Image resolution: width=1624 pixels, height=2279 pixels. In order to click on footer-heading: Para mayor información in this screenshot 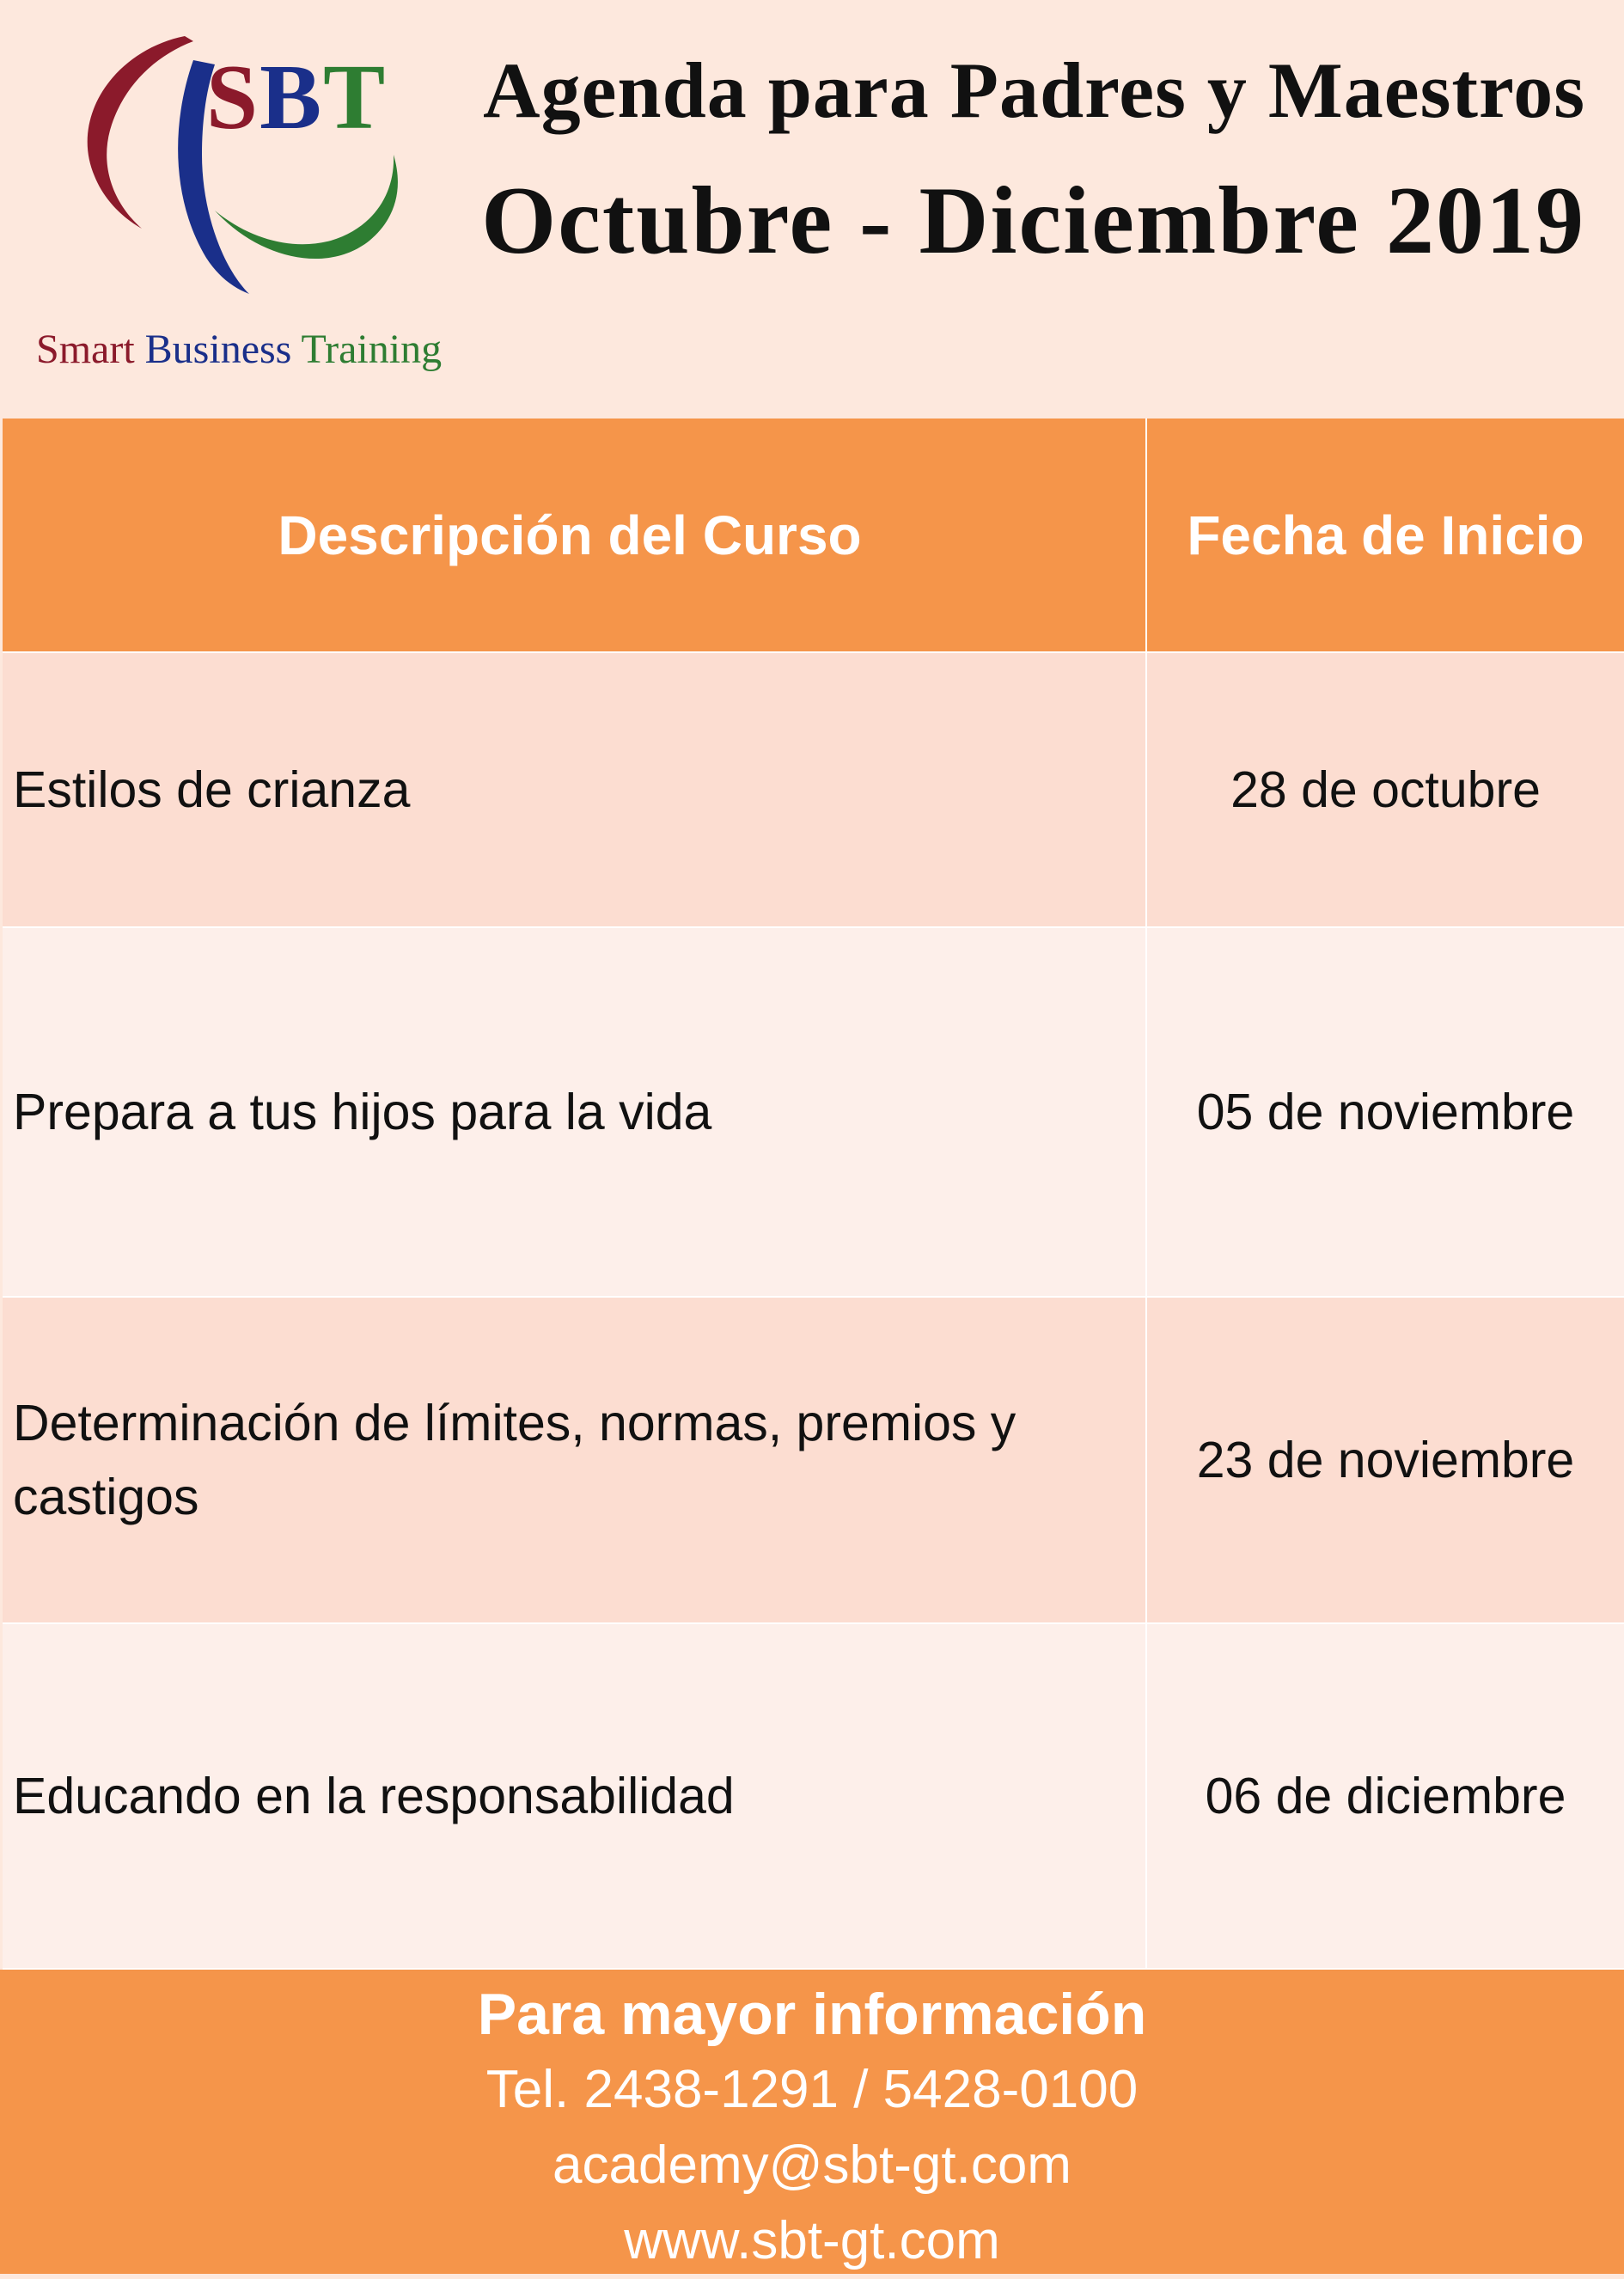, I will do `click(812, 2014)`.